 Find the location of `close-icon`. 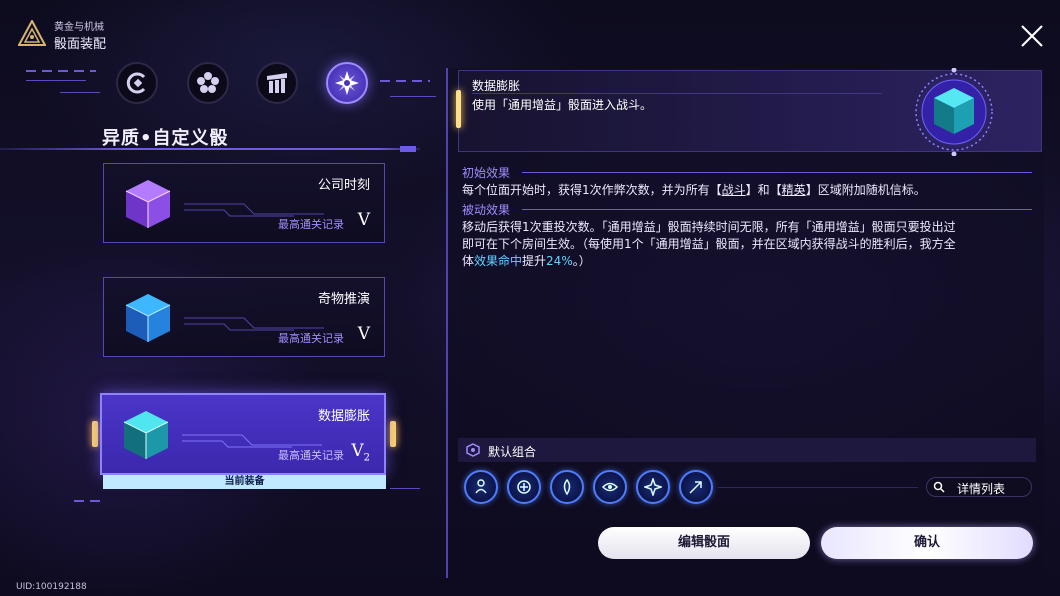

close-icon is located at coordinates (1032, 36).